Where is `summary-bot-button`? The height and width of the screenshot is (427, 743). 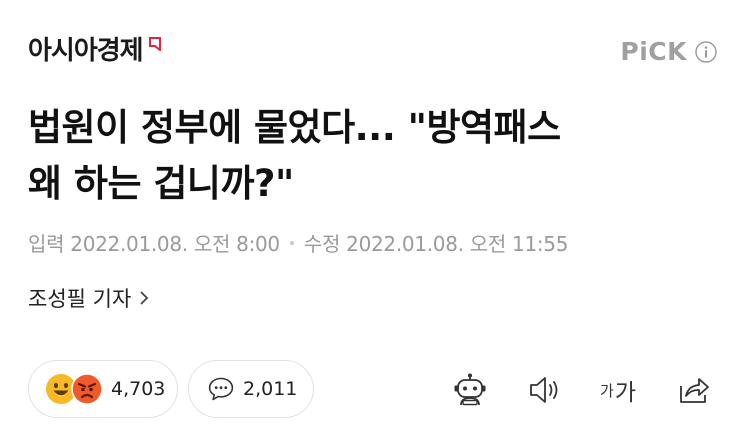
summary-bot-button is located at coordinates (470, 390).